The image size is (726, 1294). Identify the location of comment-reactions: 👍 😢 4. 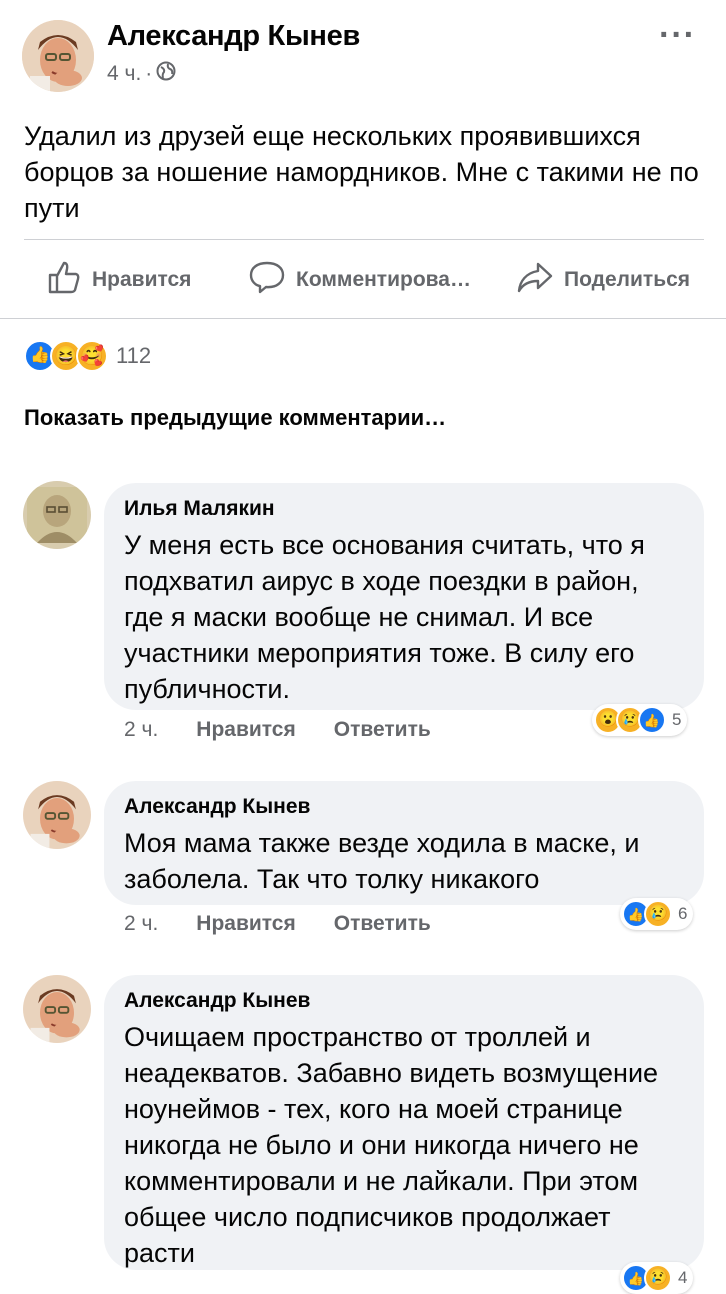
(657, 1278).